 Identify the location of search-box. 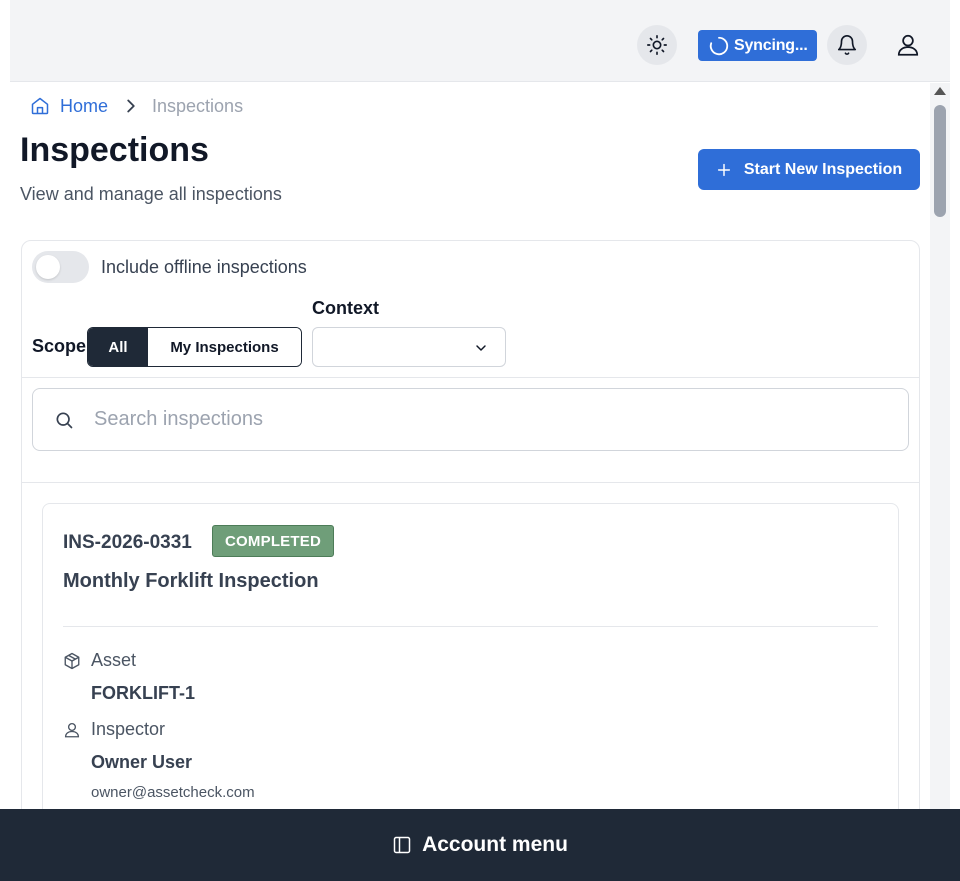
(470, 419).